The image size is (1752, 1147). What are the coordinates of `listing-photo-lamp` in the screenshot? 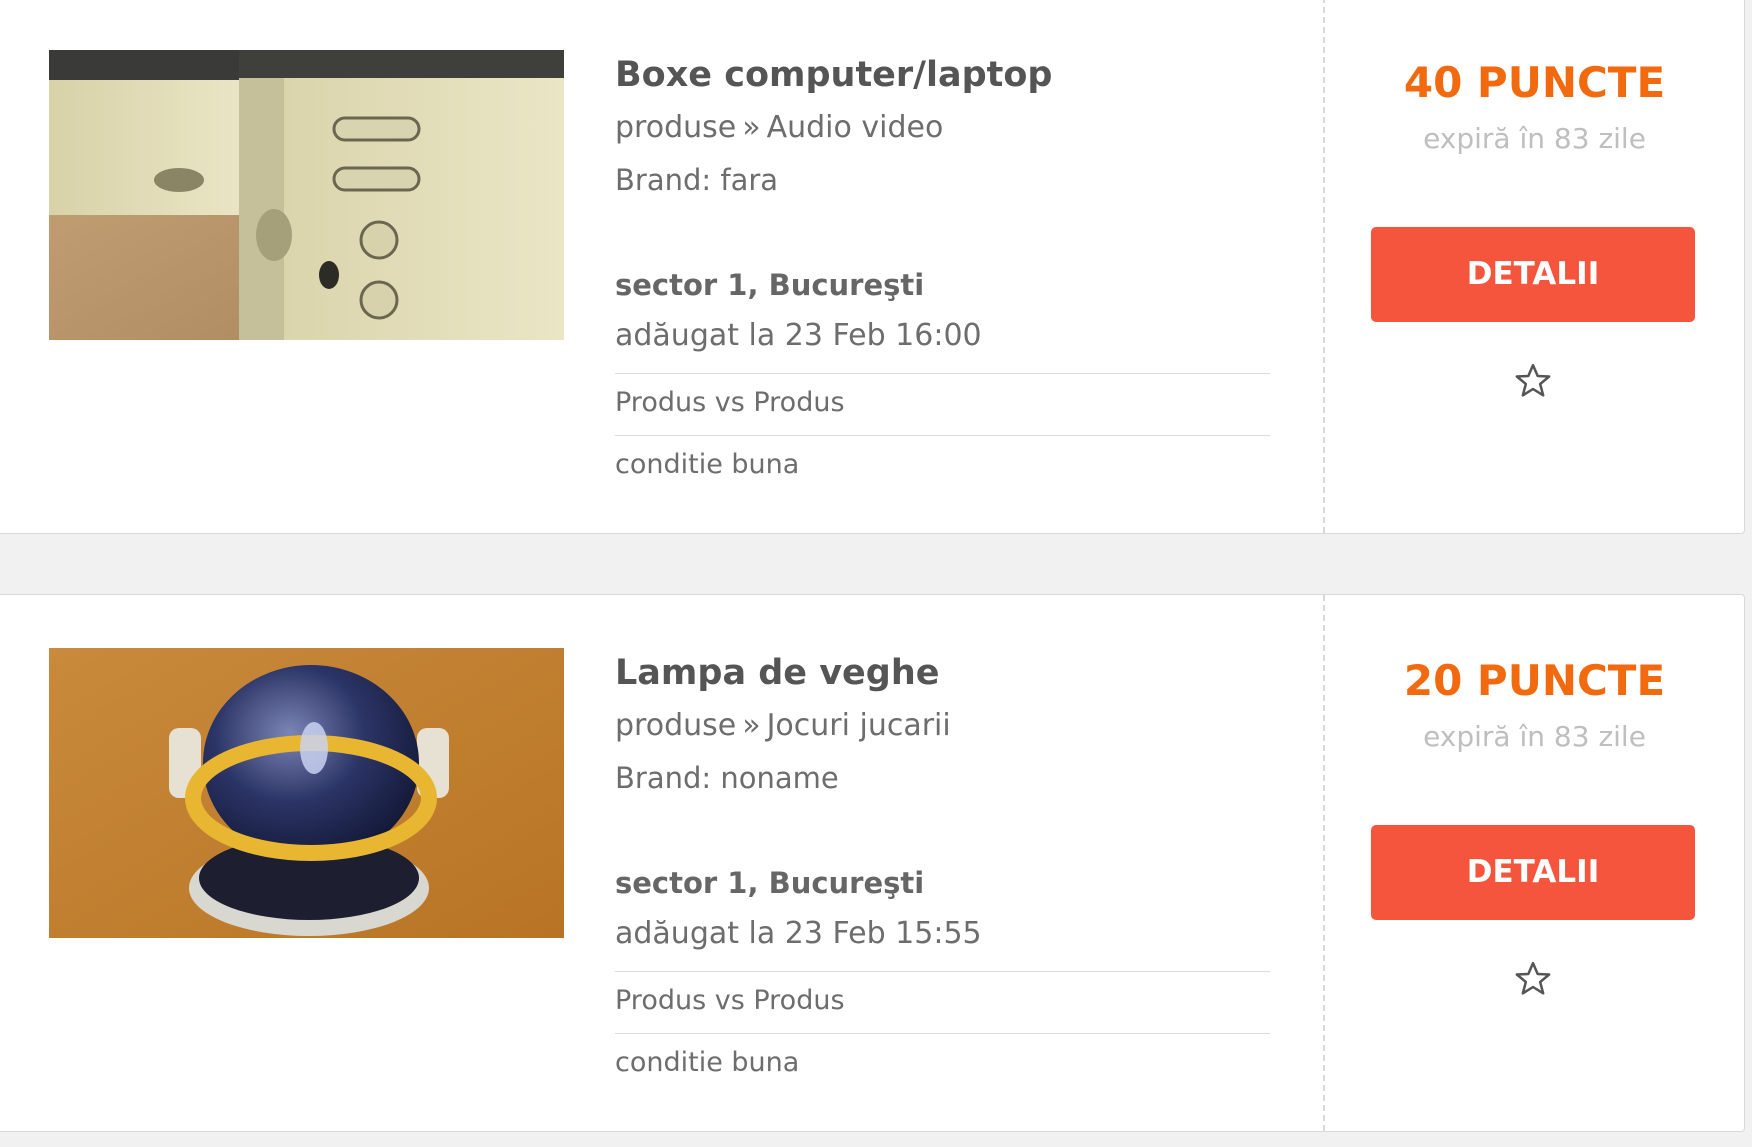 It's located at (306, 793).